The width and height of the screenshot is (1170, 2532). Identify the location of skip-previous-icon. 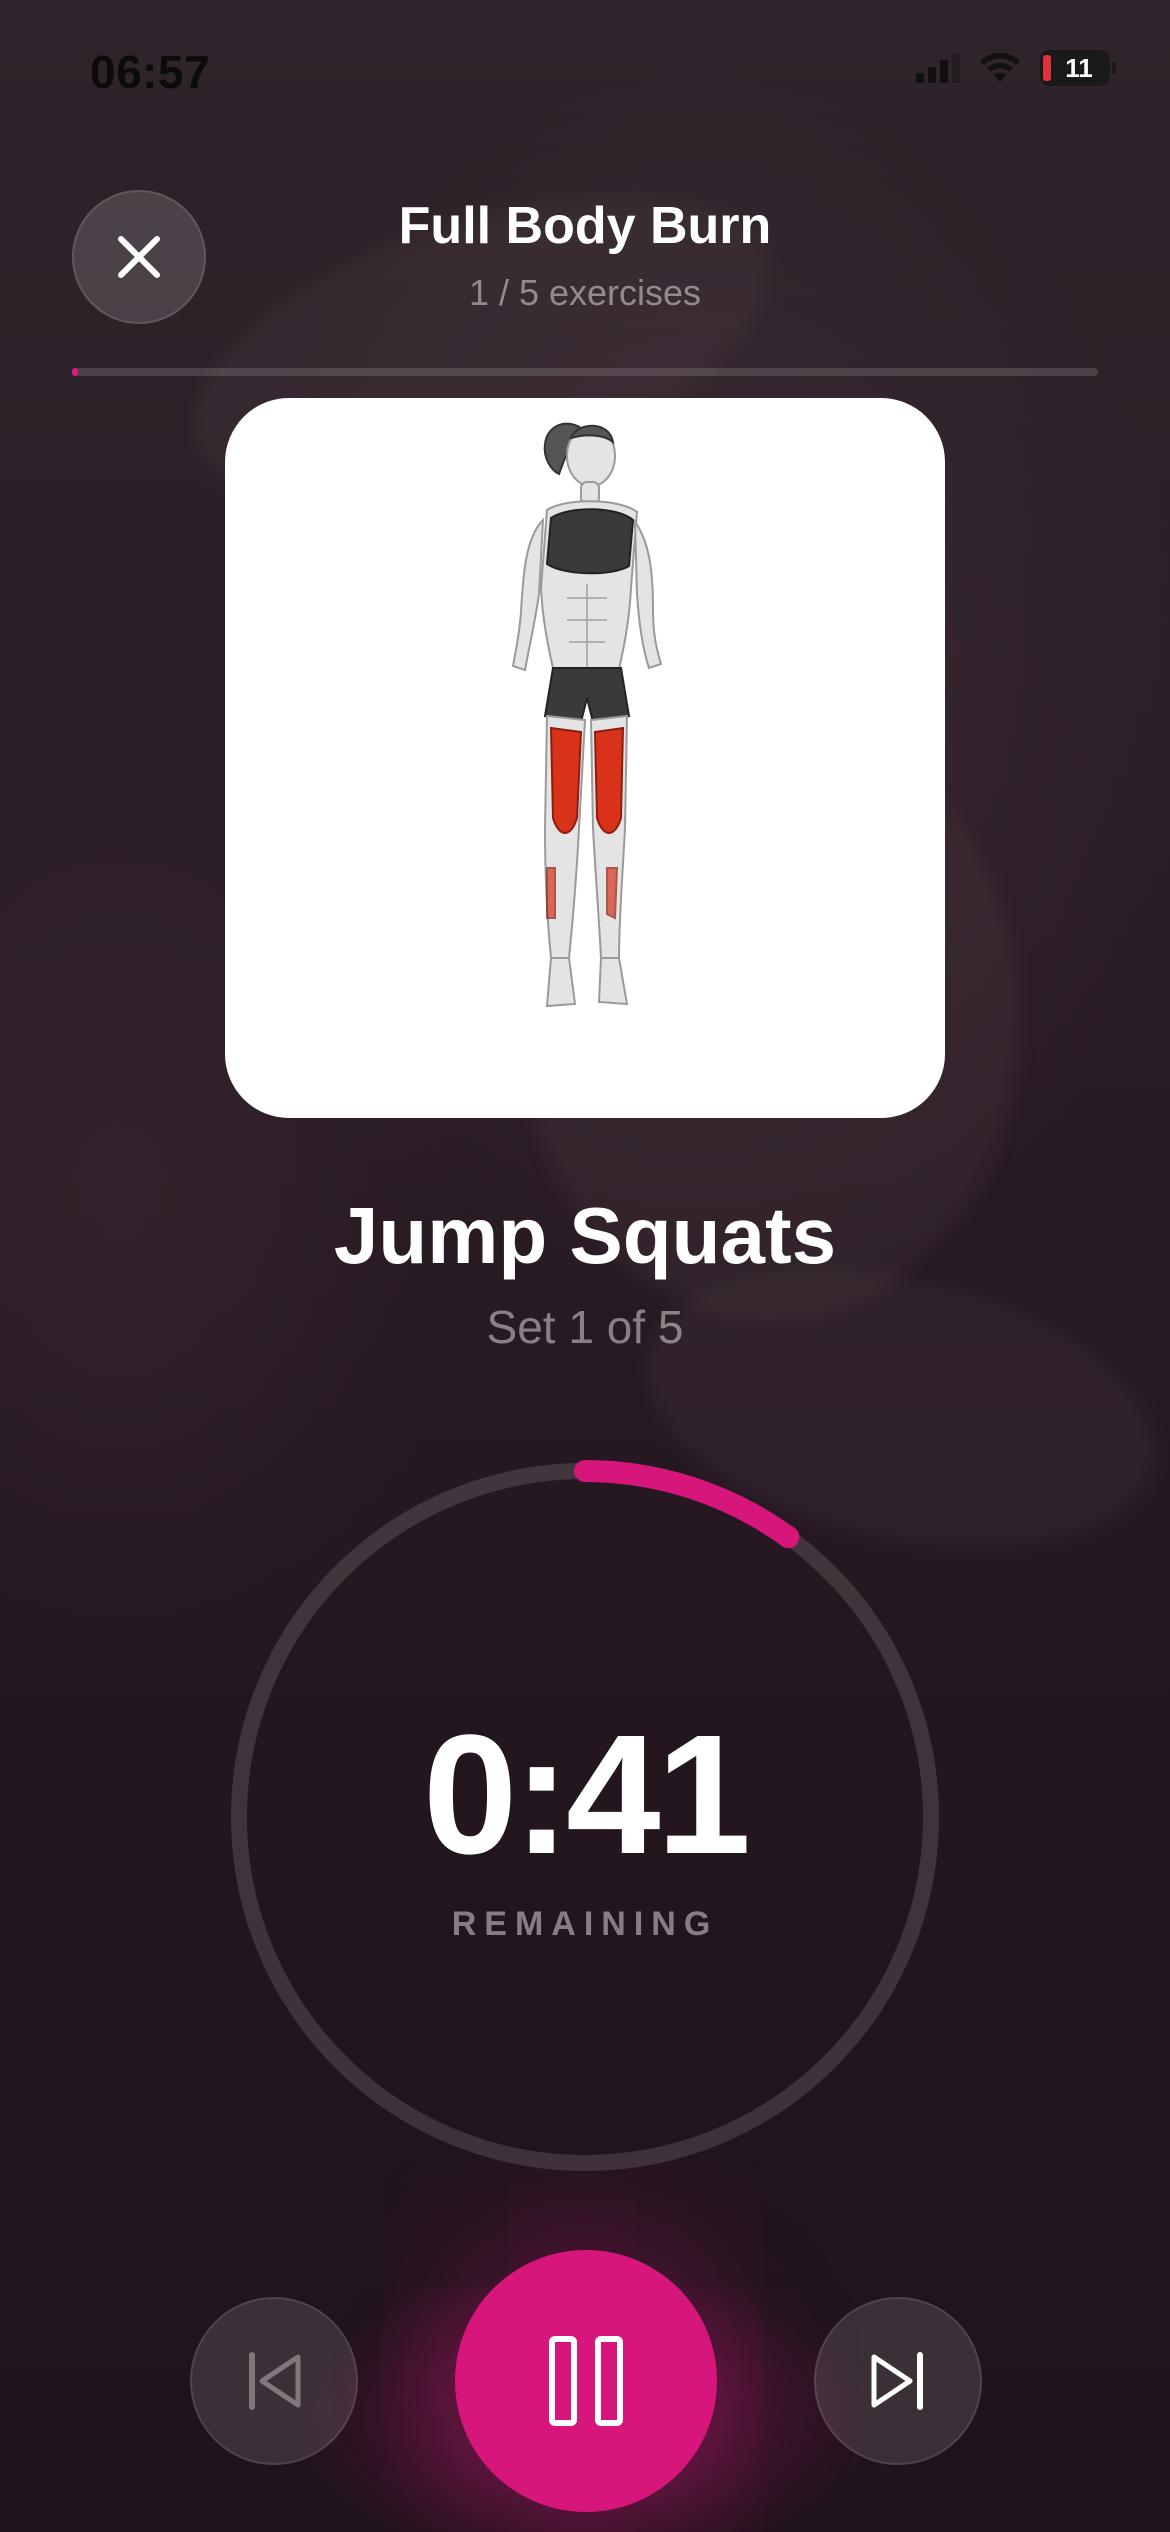
(275, 2381).